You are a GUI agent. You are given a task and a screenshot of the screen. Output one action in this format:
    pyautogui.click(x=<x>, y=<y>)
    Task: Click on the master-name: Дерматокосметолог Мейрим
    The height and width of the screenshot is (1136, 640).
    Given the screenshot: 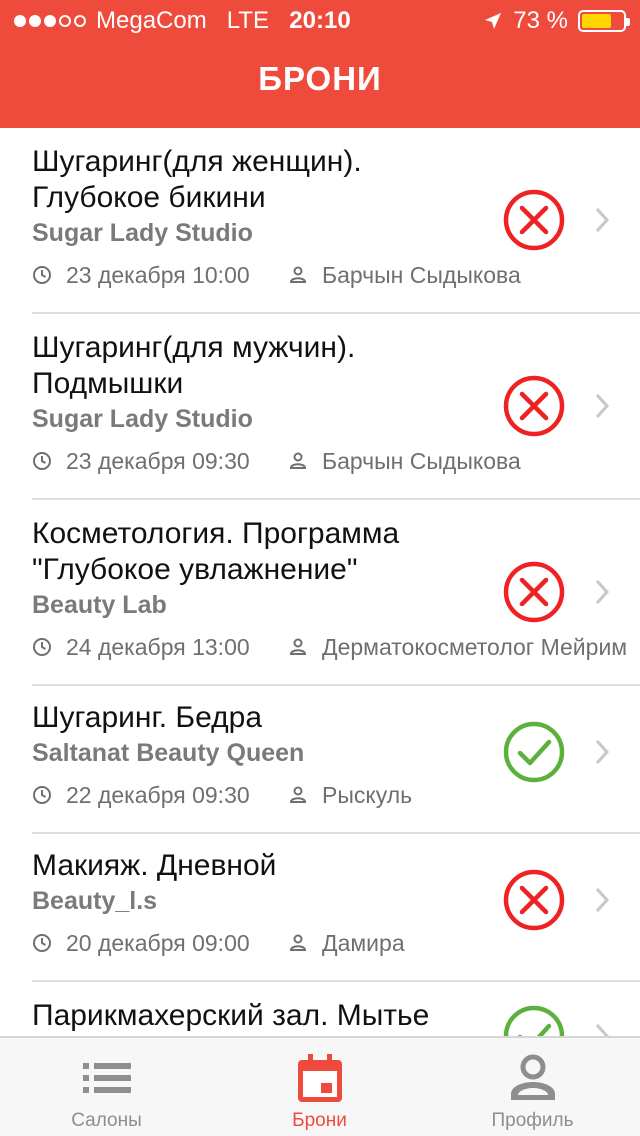 What is the action you would take?
    pyautogui.click(x=475, y=646)
    